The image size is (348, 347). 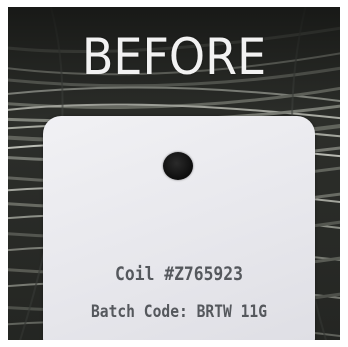 What do you see at coordinates (179, 274) in the screenshot?
I see `coil-number-label: Coil #Z765923` at bounding box center [179, 274].